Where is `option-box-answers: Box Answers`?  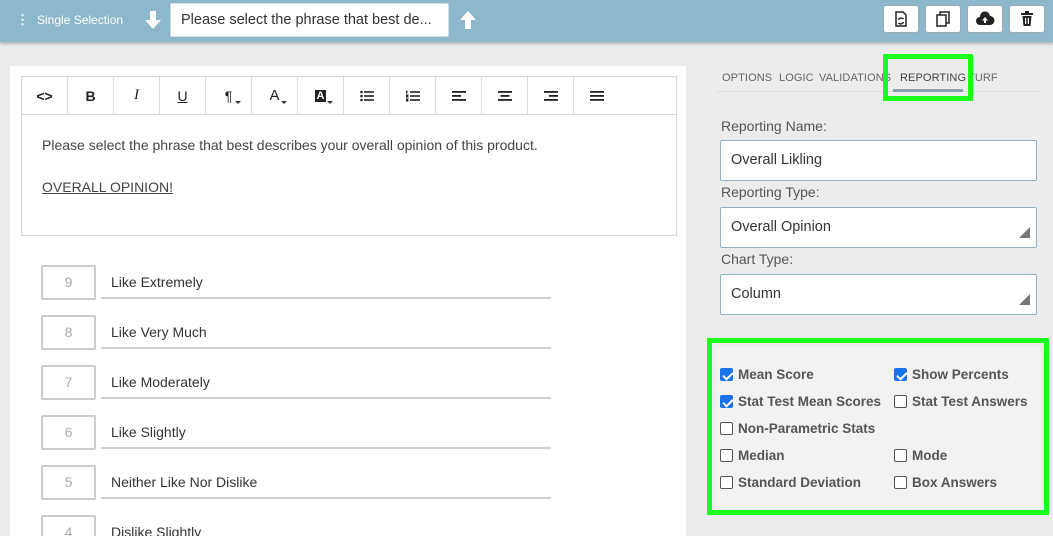
option-box-answers: Box Answers is located at coordinates (945, 482).